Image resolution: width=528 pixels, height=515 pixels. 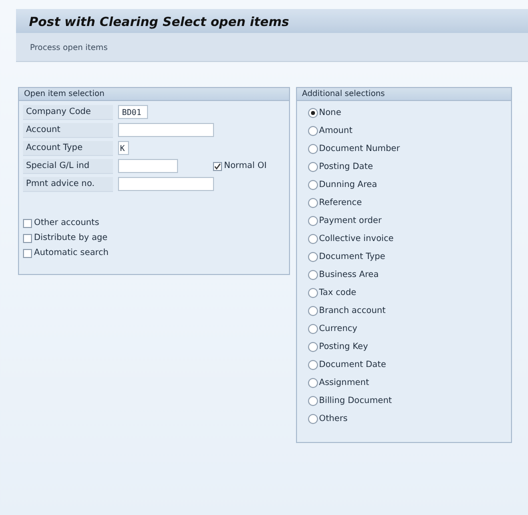 I want to click on field-label: Pmnt advice no., so click(x=68, y=184).